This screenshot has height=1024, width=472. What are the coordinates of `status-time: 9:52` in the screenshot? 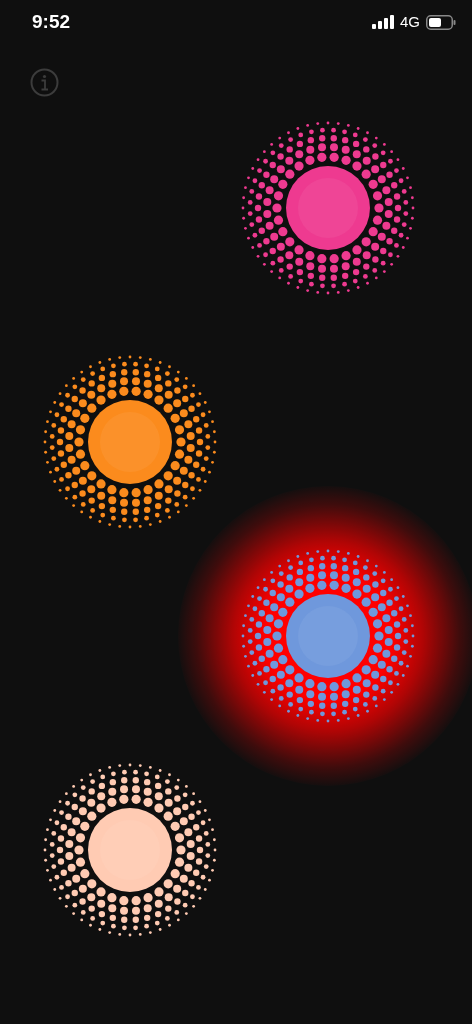 It's located at (51, 21).